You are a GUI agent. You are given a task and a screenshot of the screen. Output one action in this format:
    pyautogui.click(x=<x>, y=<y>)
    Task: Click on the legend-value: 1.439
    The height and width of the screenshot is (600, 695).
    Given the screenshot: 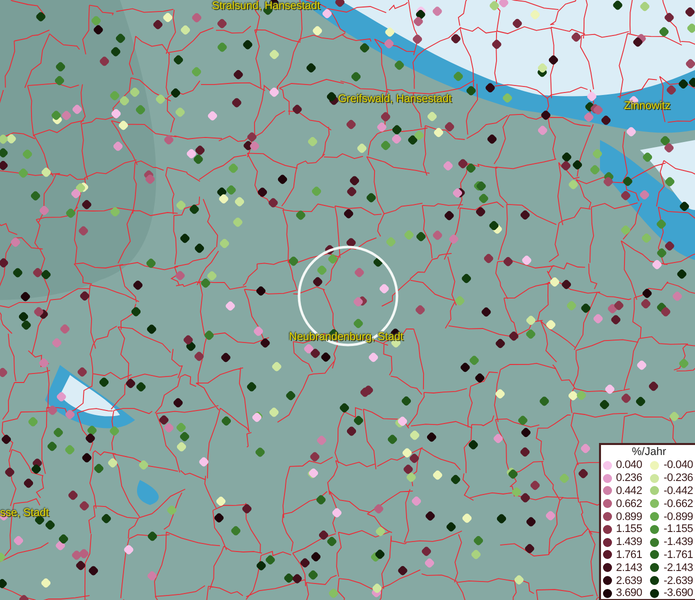 What is the action you would take?
    pyautogui.click(x=630, y=542)
    